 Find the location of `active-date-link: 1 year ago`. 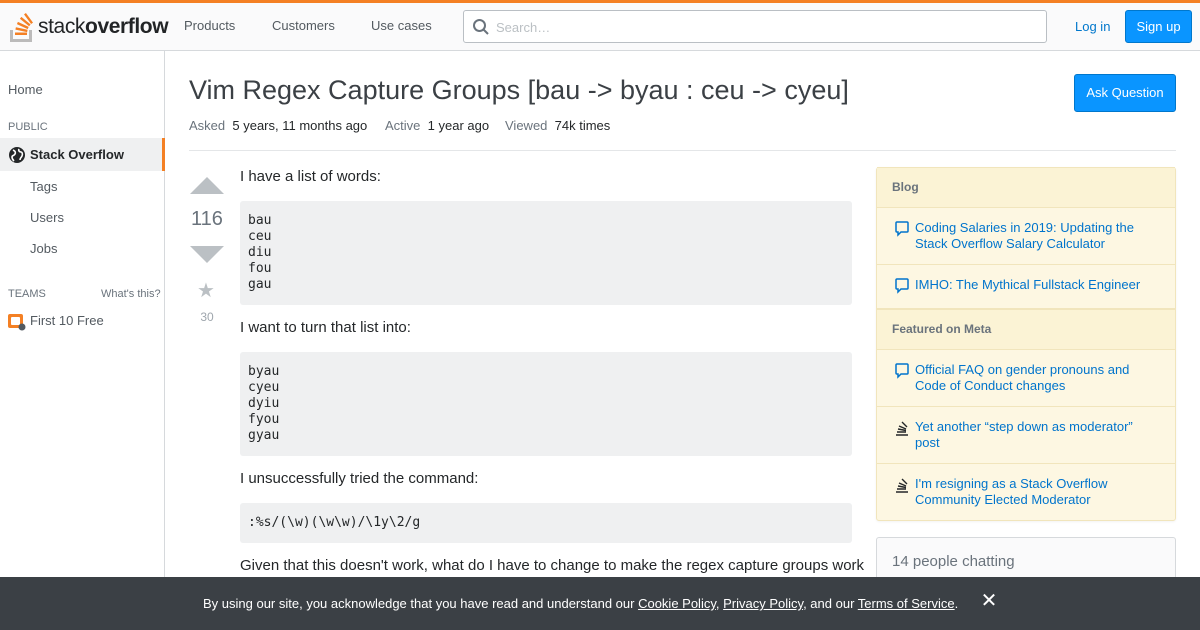

active-date-link: 1 year ago is located at coordinates (458, 125).